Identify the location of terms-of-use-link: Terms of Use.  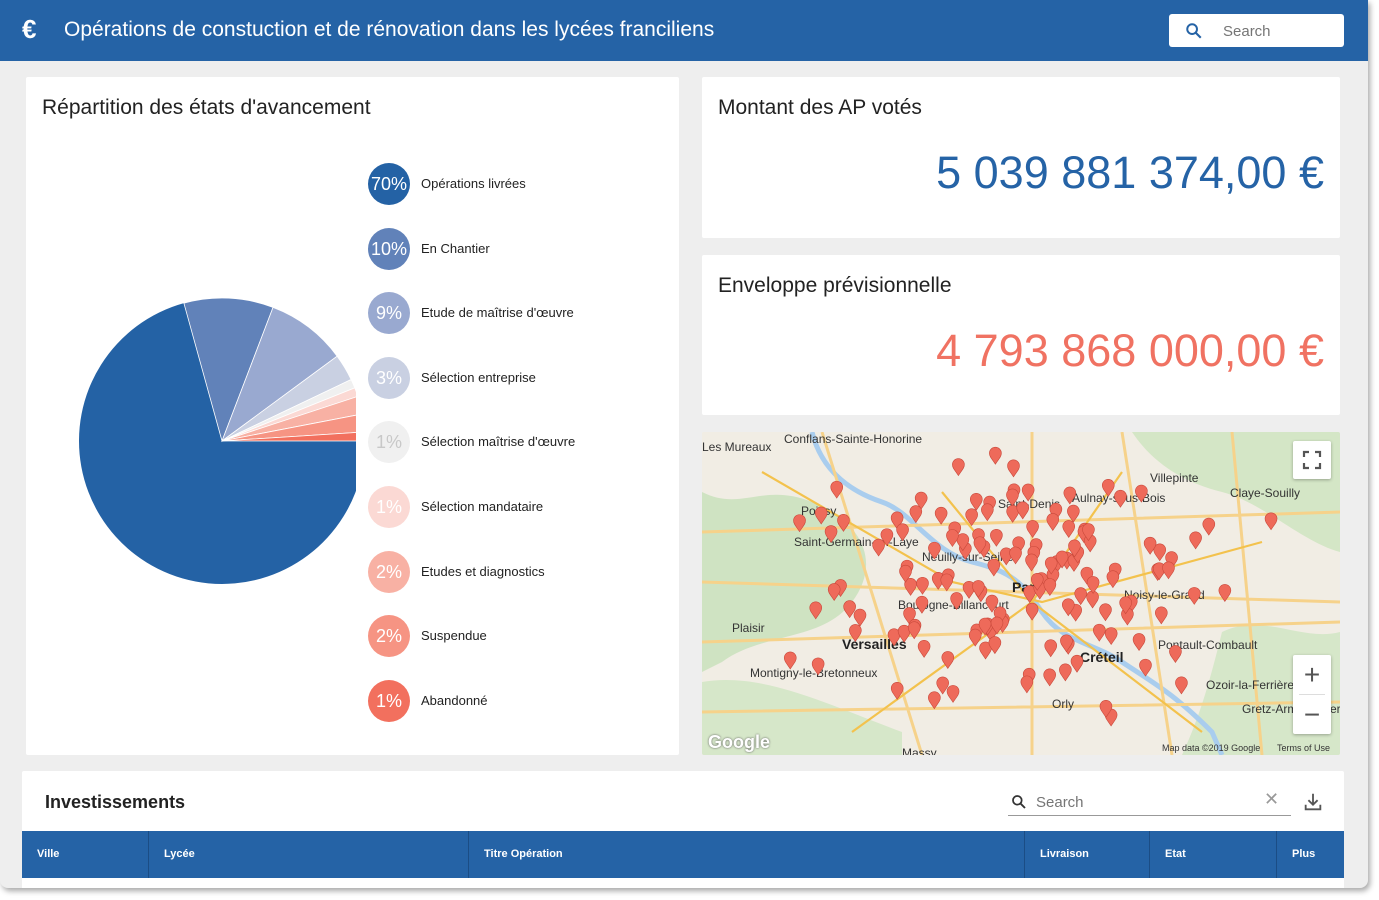
(1303, 748).